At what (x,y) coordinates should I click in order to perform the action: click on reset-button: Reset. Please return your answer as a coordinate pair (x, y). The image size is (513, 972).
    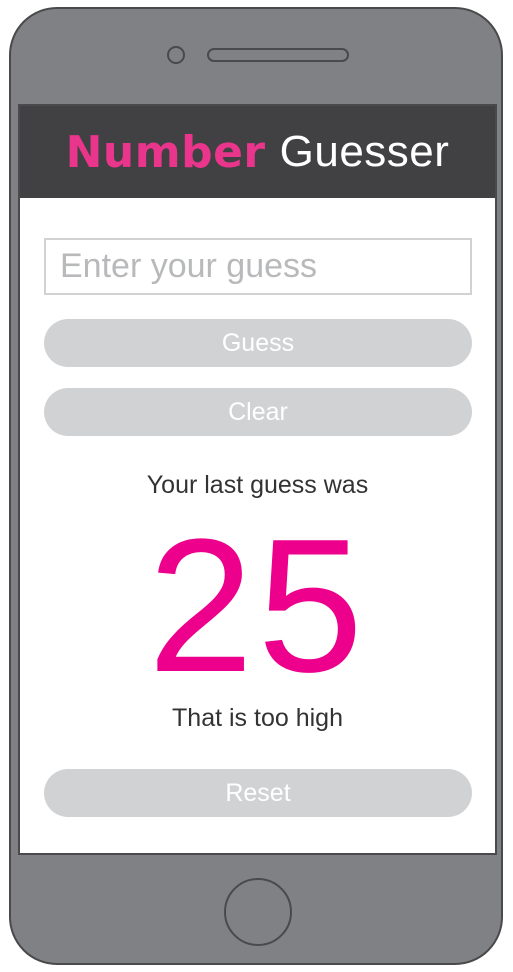
    Looking at the image, I should click on (258, 793).